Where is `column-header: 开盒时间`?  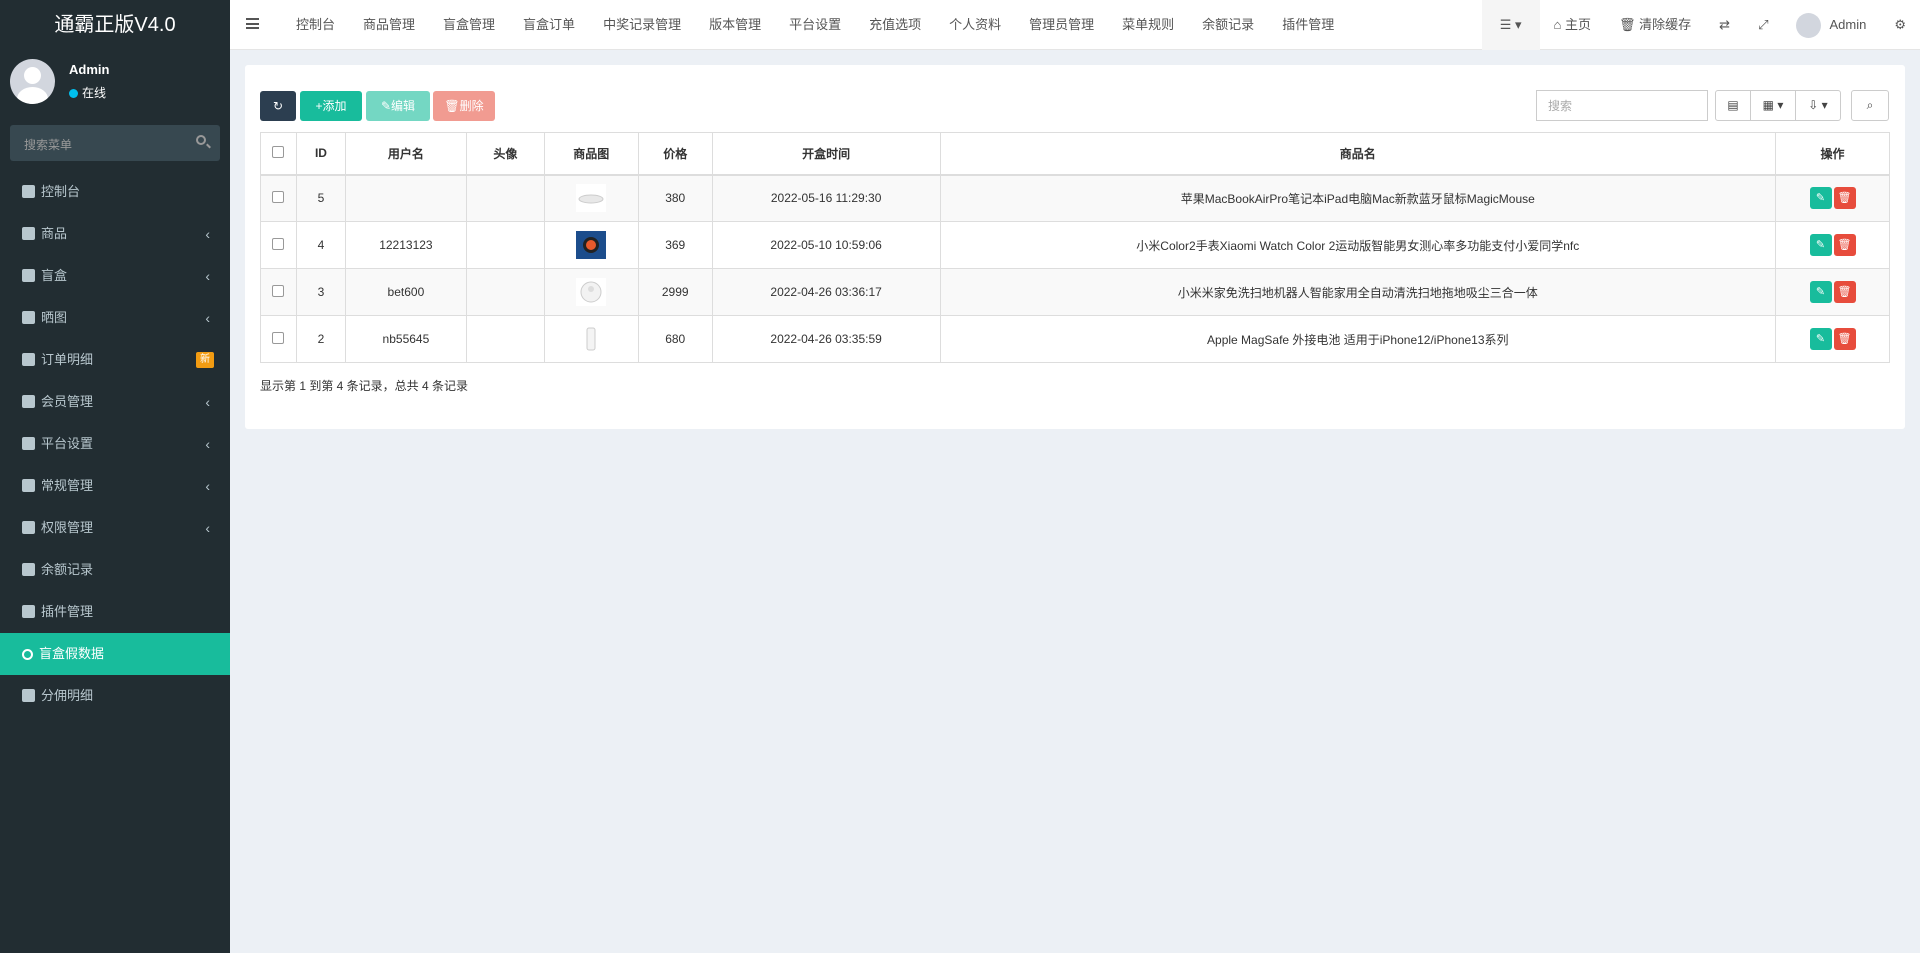 column-header: 开盒时间 is located at coordinates (826, 154).